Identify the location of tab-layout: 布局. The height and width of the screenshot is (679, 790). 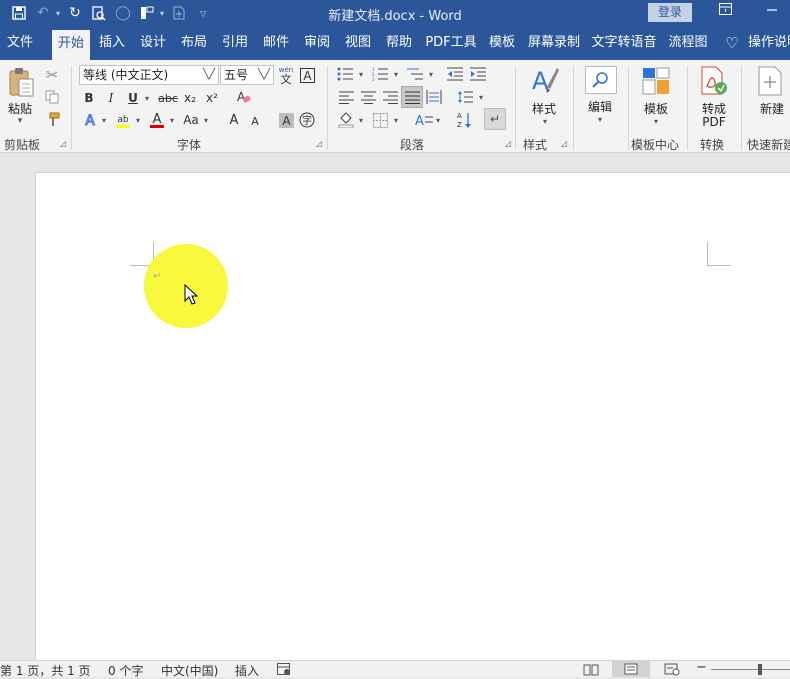
(194, 43).